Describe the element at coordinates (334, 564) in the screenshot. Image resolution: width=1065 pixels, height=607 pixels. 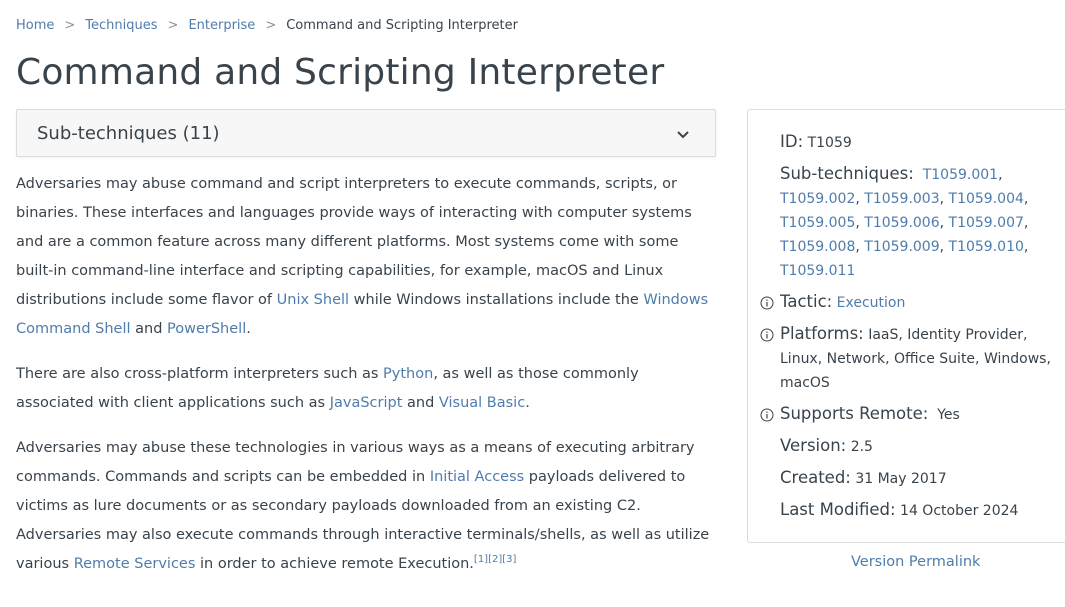
I see `description-text: in order to achieve remote Execution.` at that location.